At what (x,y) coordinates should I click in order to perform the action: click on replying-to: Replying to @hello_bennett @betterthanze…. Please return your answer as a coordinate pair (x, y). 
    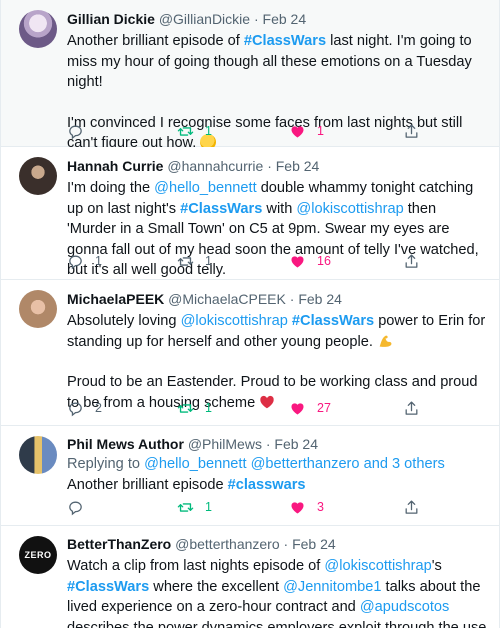
    Looking at the image, I should click on (277, 464).